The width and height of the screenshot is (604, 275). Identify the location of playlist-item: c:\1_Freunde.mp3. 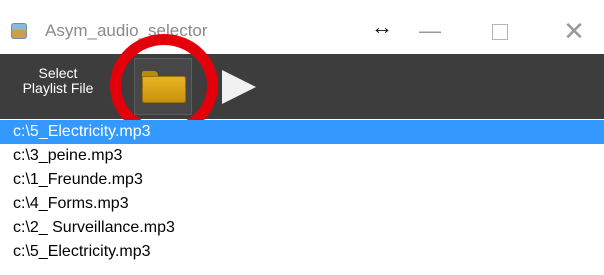
(302, 180).